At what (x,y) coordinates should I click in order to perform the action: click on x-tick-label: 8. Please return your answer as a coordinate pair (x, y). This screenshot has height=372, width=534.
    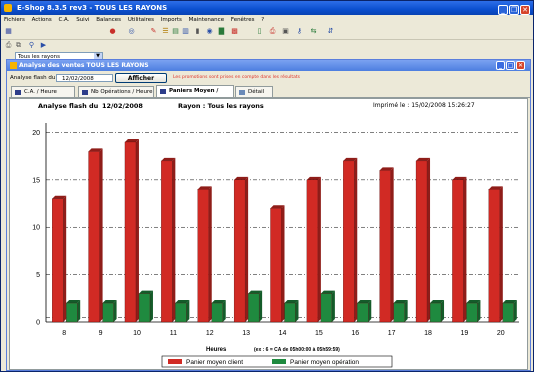
    Looking at the image, I should click on (64, 333).